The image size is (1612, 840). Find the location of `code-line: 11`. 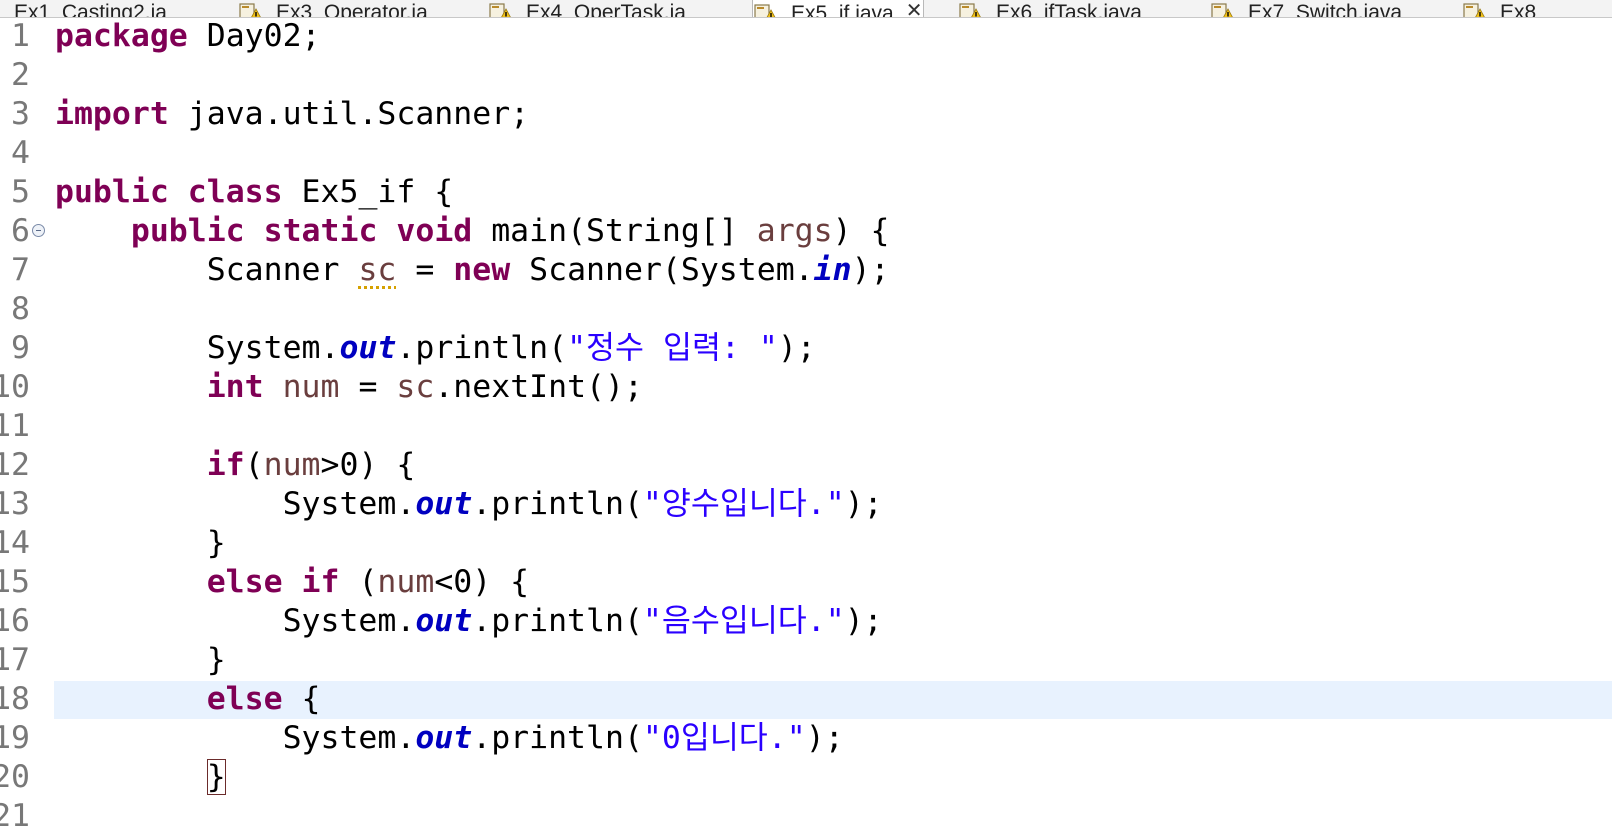

code-line: 11 is located at coordinates (806, 426).